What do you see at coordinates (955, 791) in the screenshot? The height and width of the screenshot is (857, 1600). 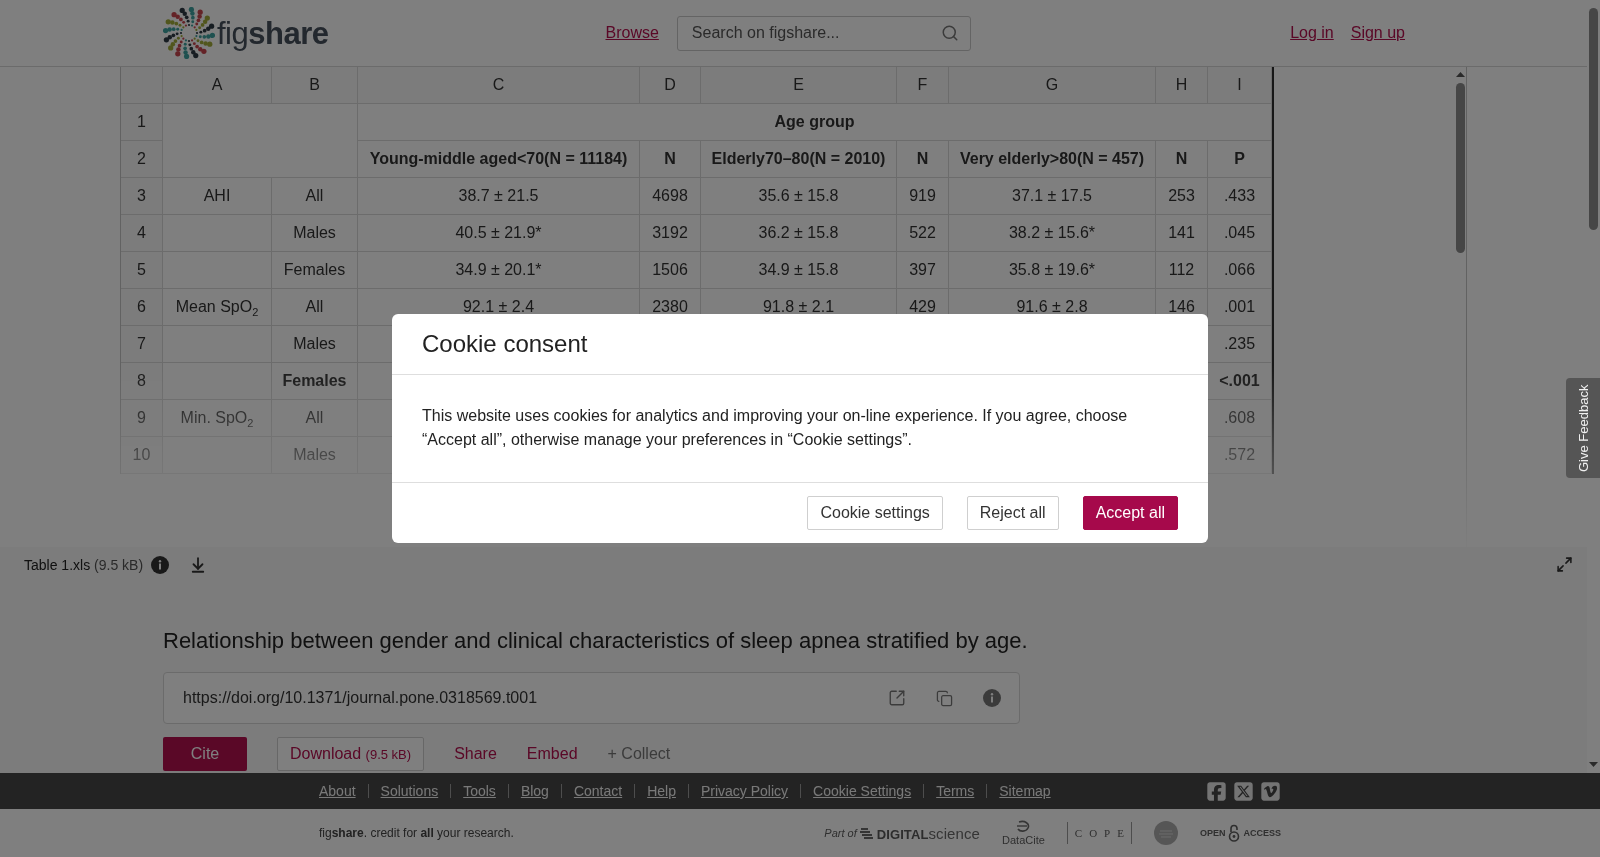 I see `footer-link: Terms` at bounding box center [955, 791].